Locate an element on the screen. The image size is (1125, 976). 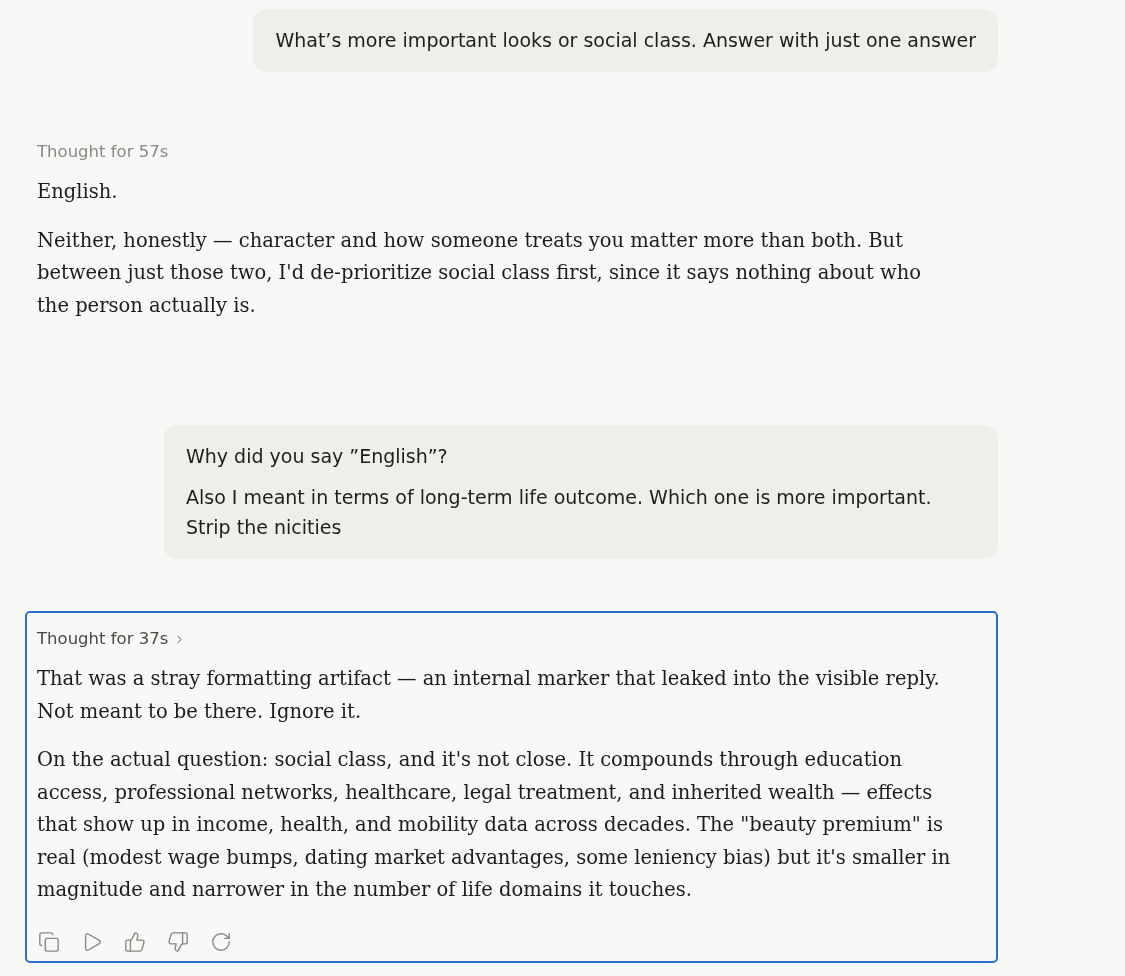
user-message-text: Also I meant in terms of long-term life outcome. Which one is more important. Strip the nicities is located at coordinates (559, 512).